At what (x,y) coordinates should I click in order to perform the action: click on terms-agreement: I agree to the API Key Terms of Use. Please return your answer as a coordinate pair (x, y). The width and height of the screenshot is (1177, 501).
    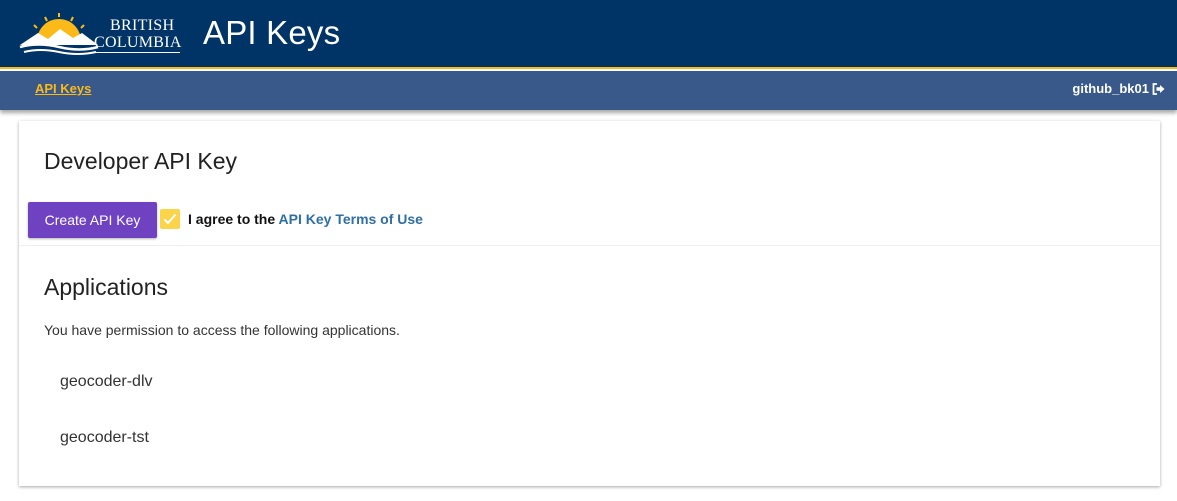
    Looking at the image, I should click on (305, 219).